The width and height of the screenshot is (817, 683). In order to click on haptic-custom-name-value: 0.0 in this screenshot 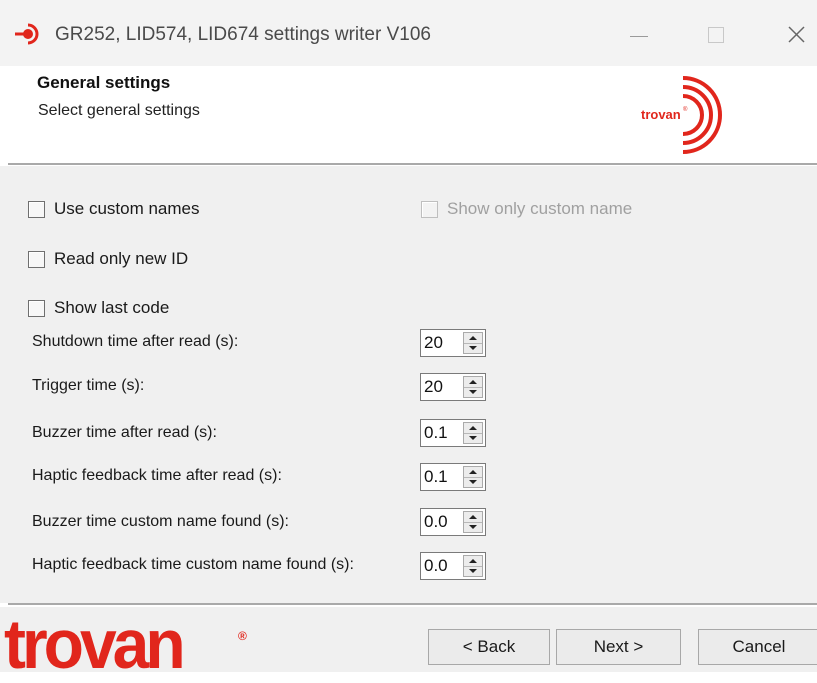, I will do `click(436, 566)`.